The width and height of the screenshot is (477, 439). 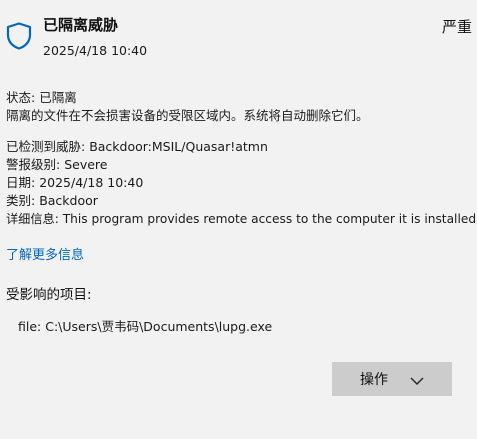 What do you see at coordinates (68, 200) in the screenshot?
I see `detail-value: Backdoor` at bounding box center [68, 200].